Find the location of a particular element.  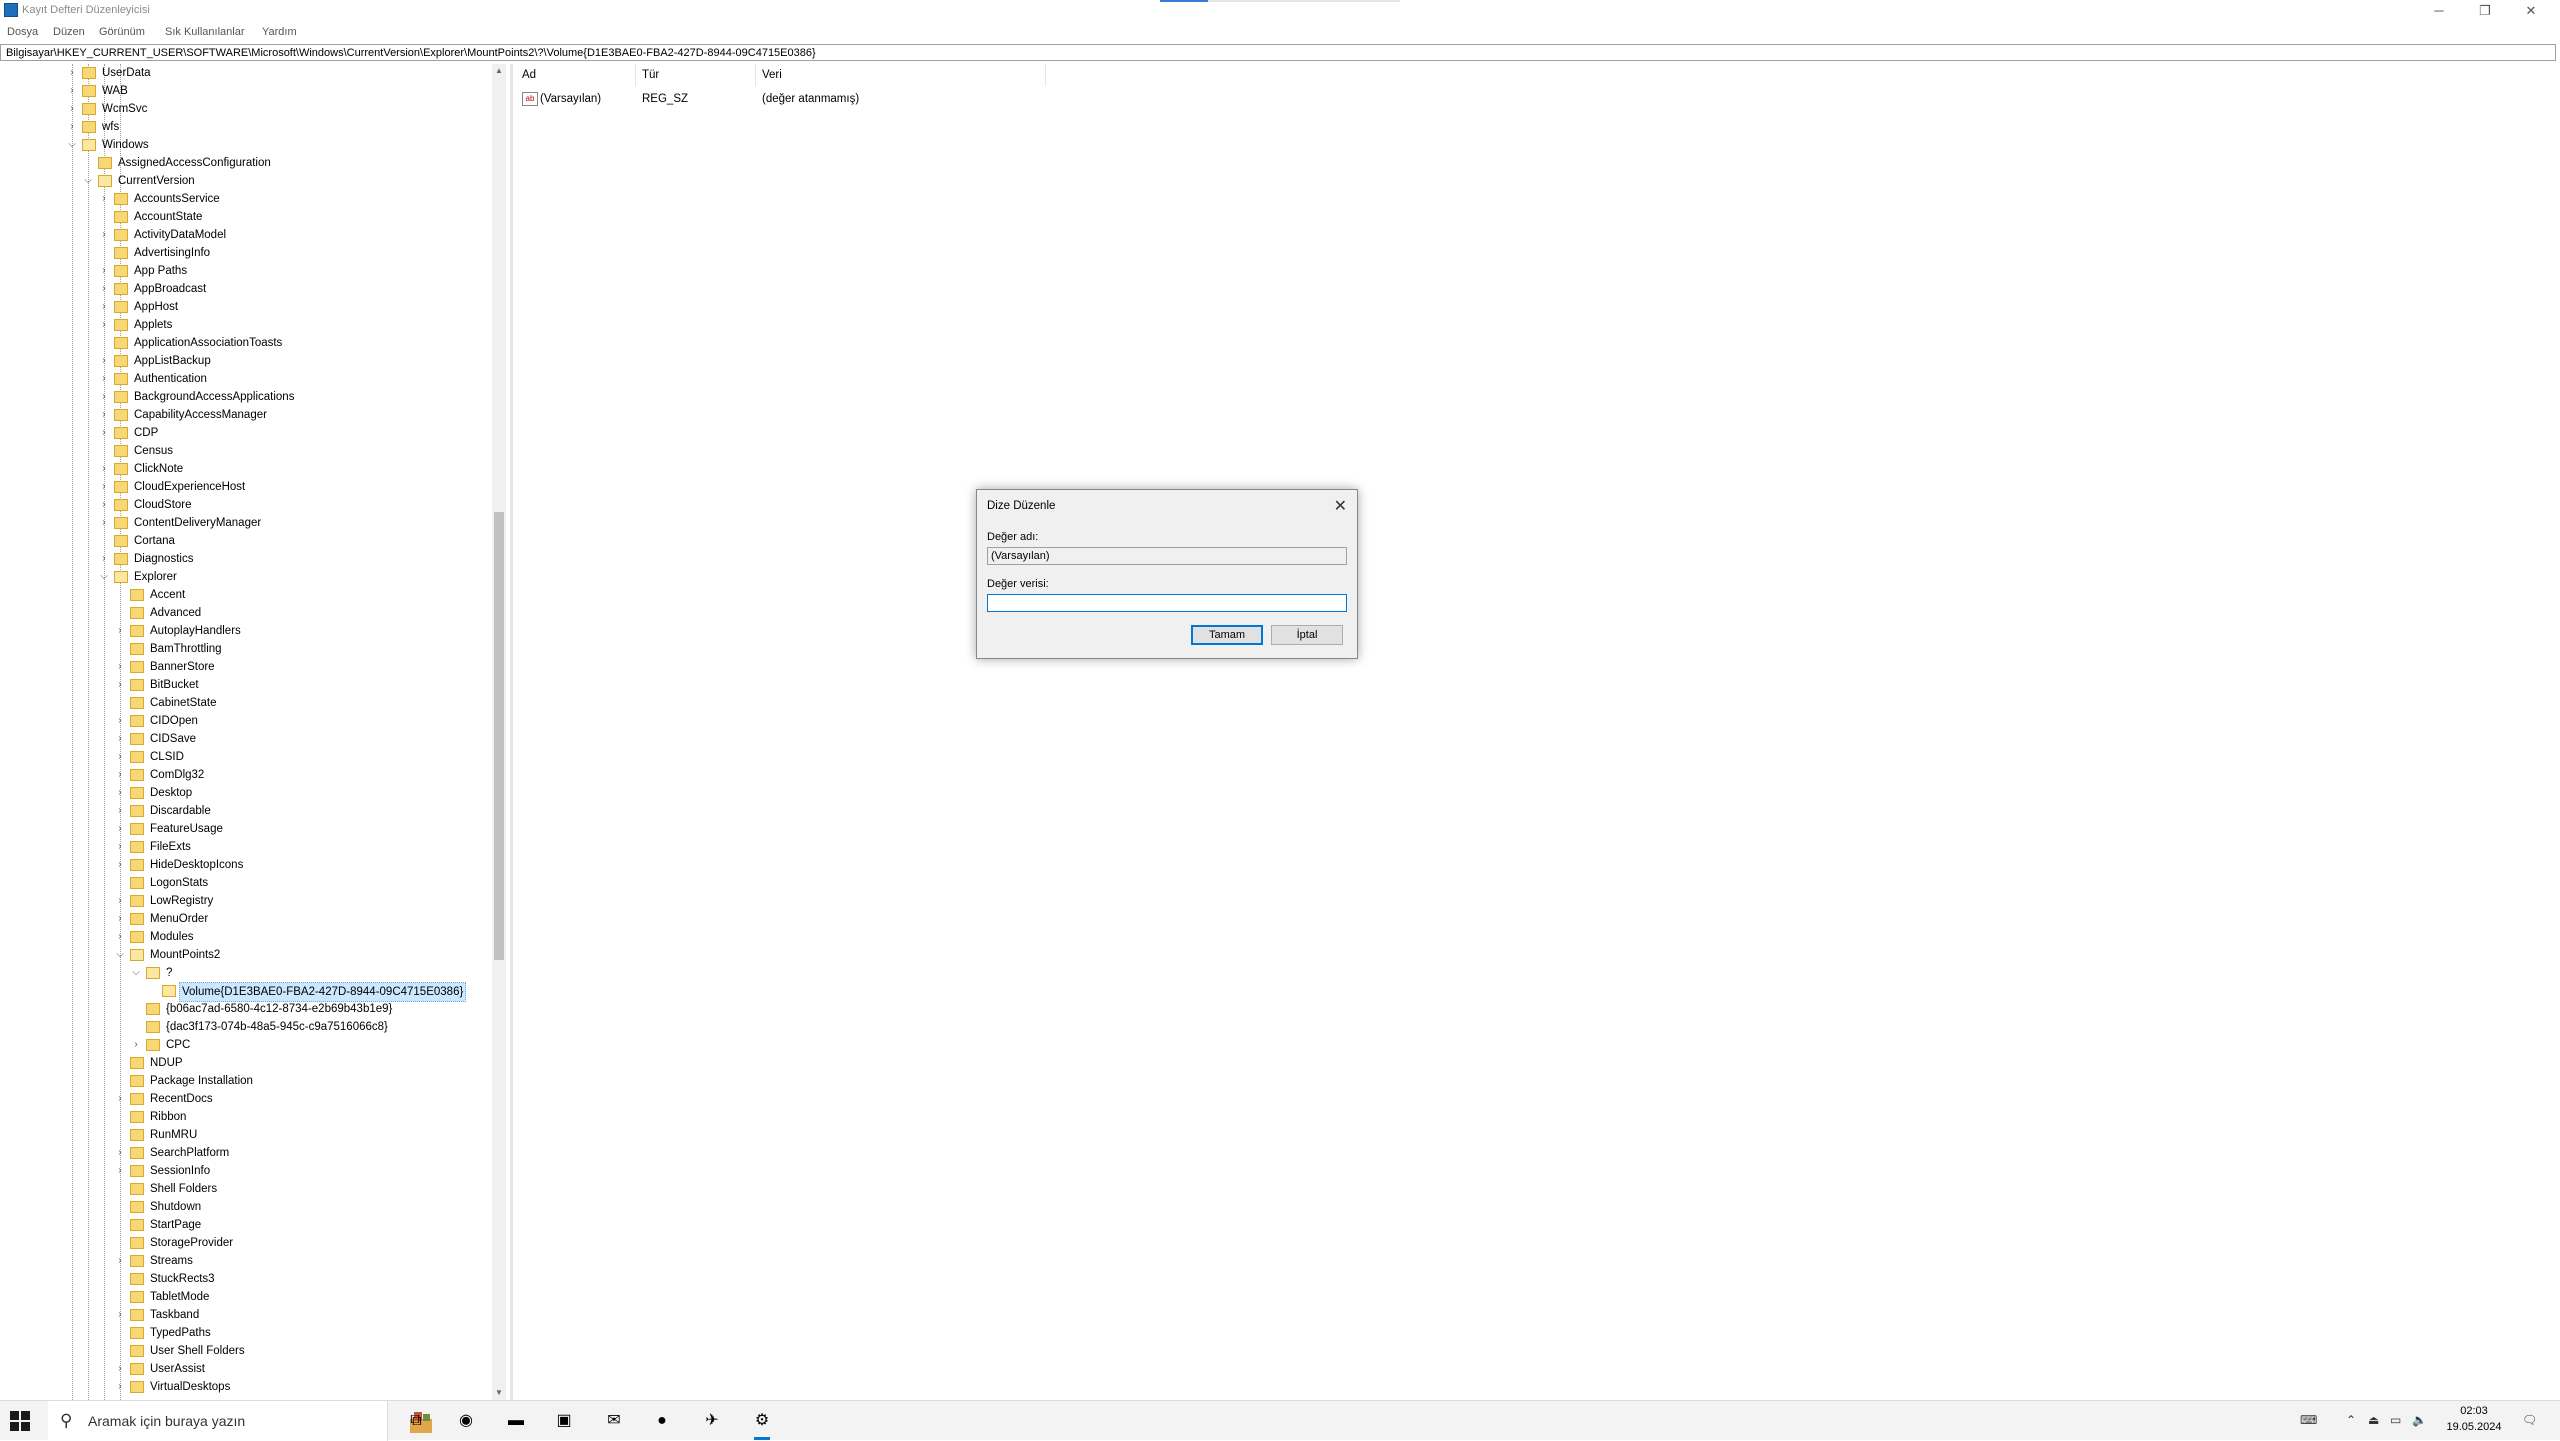

value-row-name: ab (Varsayılan) is located at coordinates (561, 99).